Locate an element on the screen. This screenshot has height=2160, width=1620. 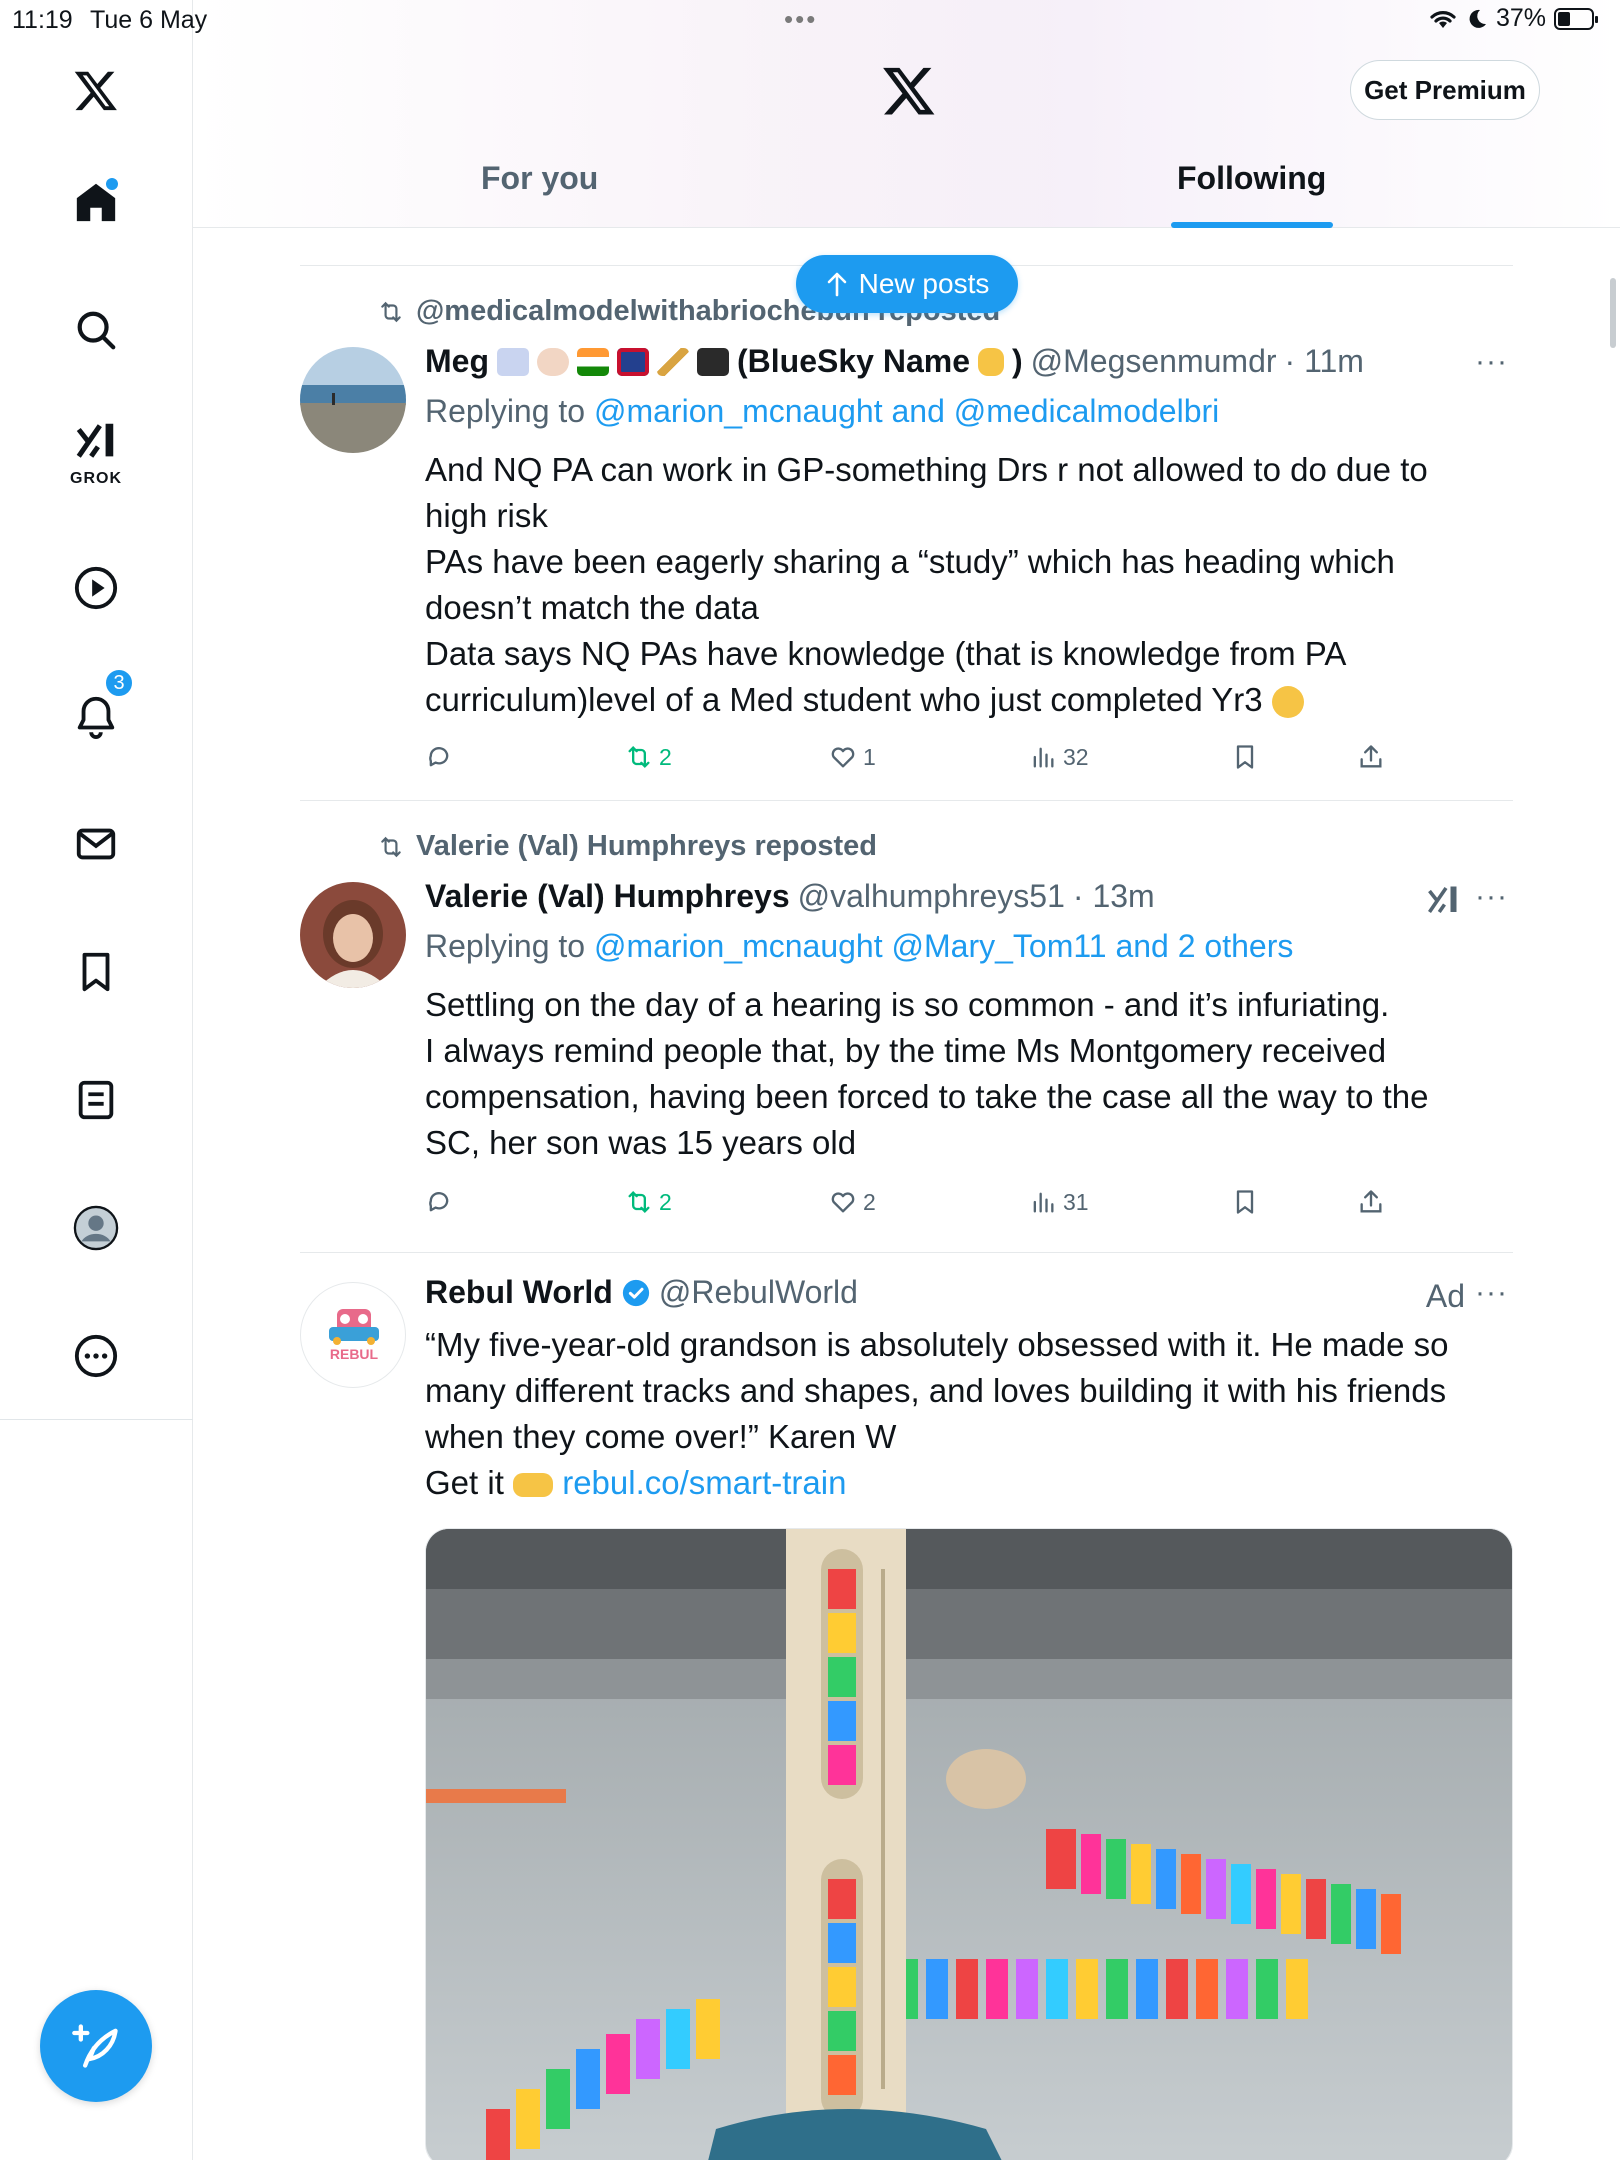
views-count: 31 is located at coordinates (1076, 1201).